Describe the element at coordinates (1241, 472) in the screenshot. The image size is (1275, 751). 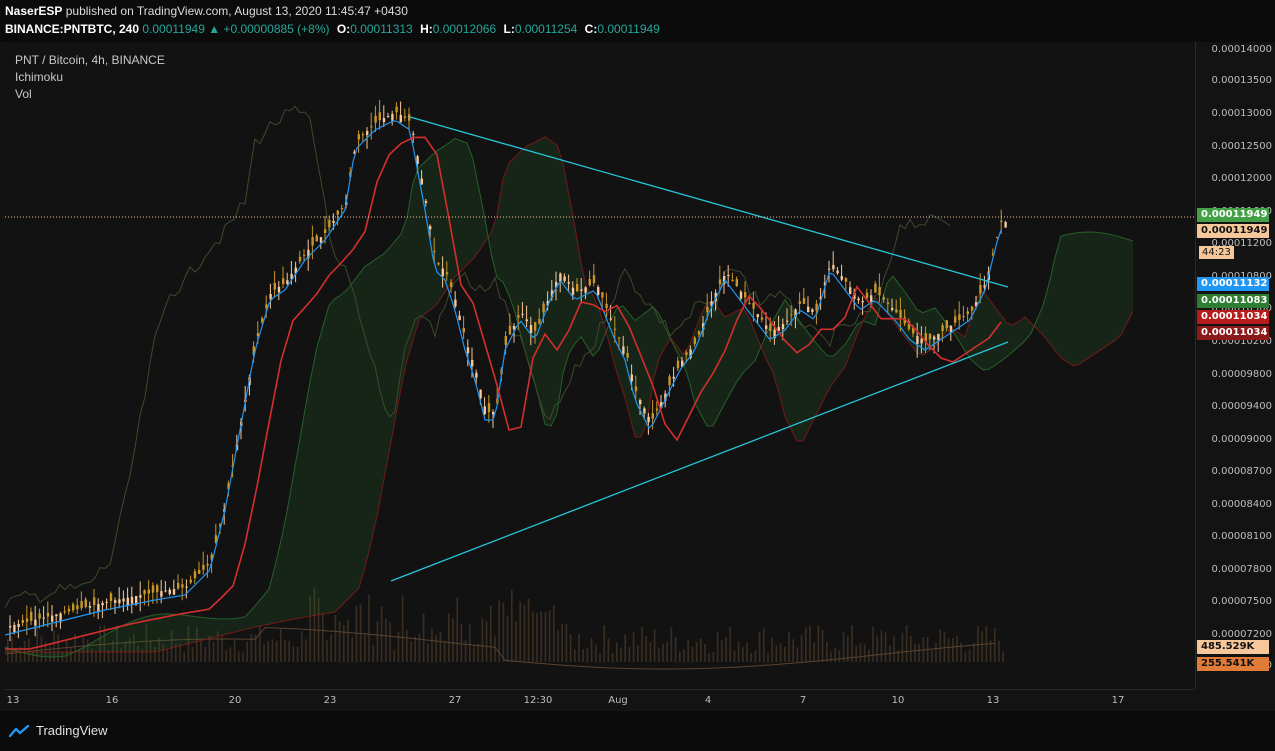
I see `price-tick: 0.00008700` at that location.